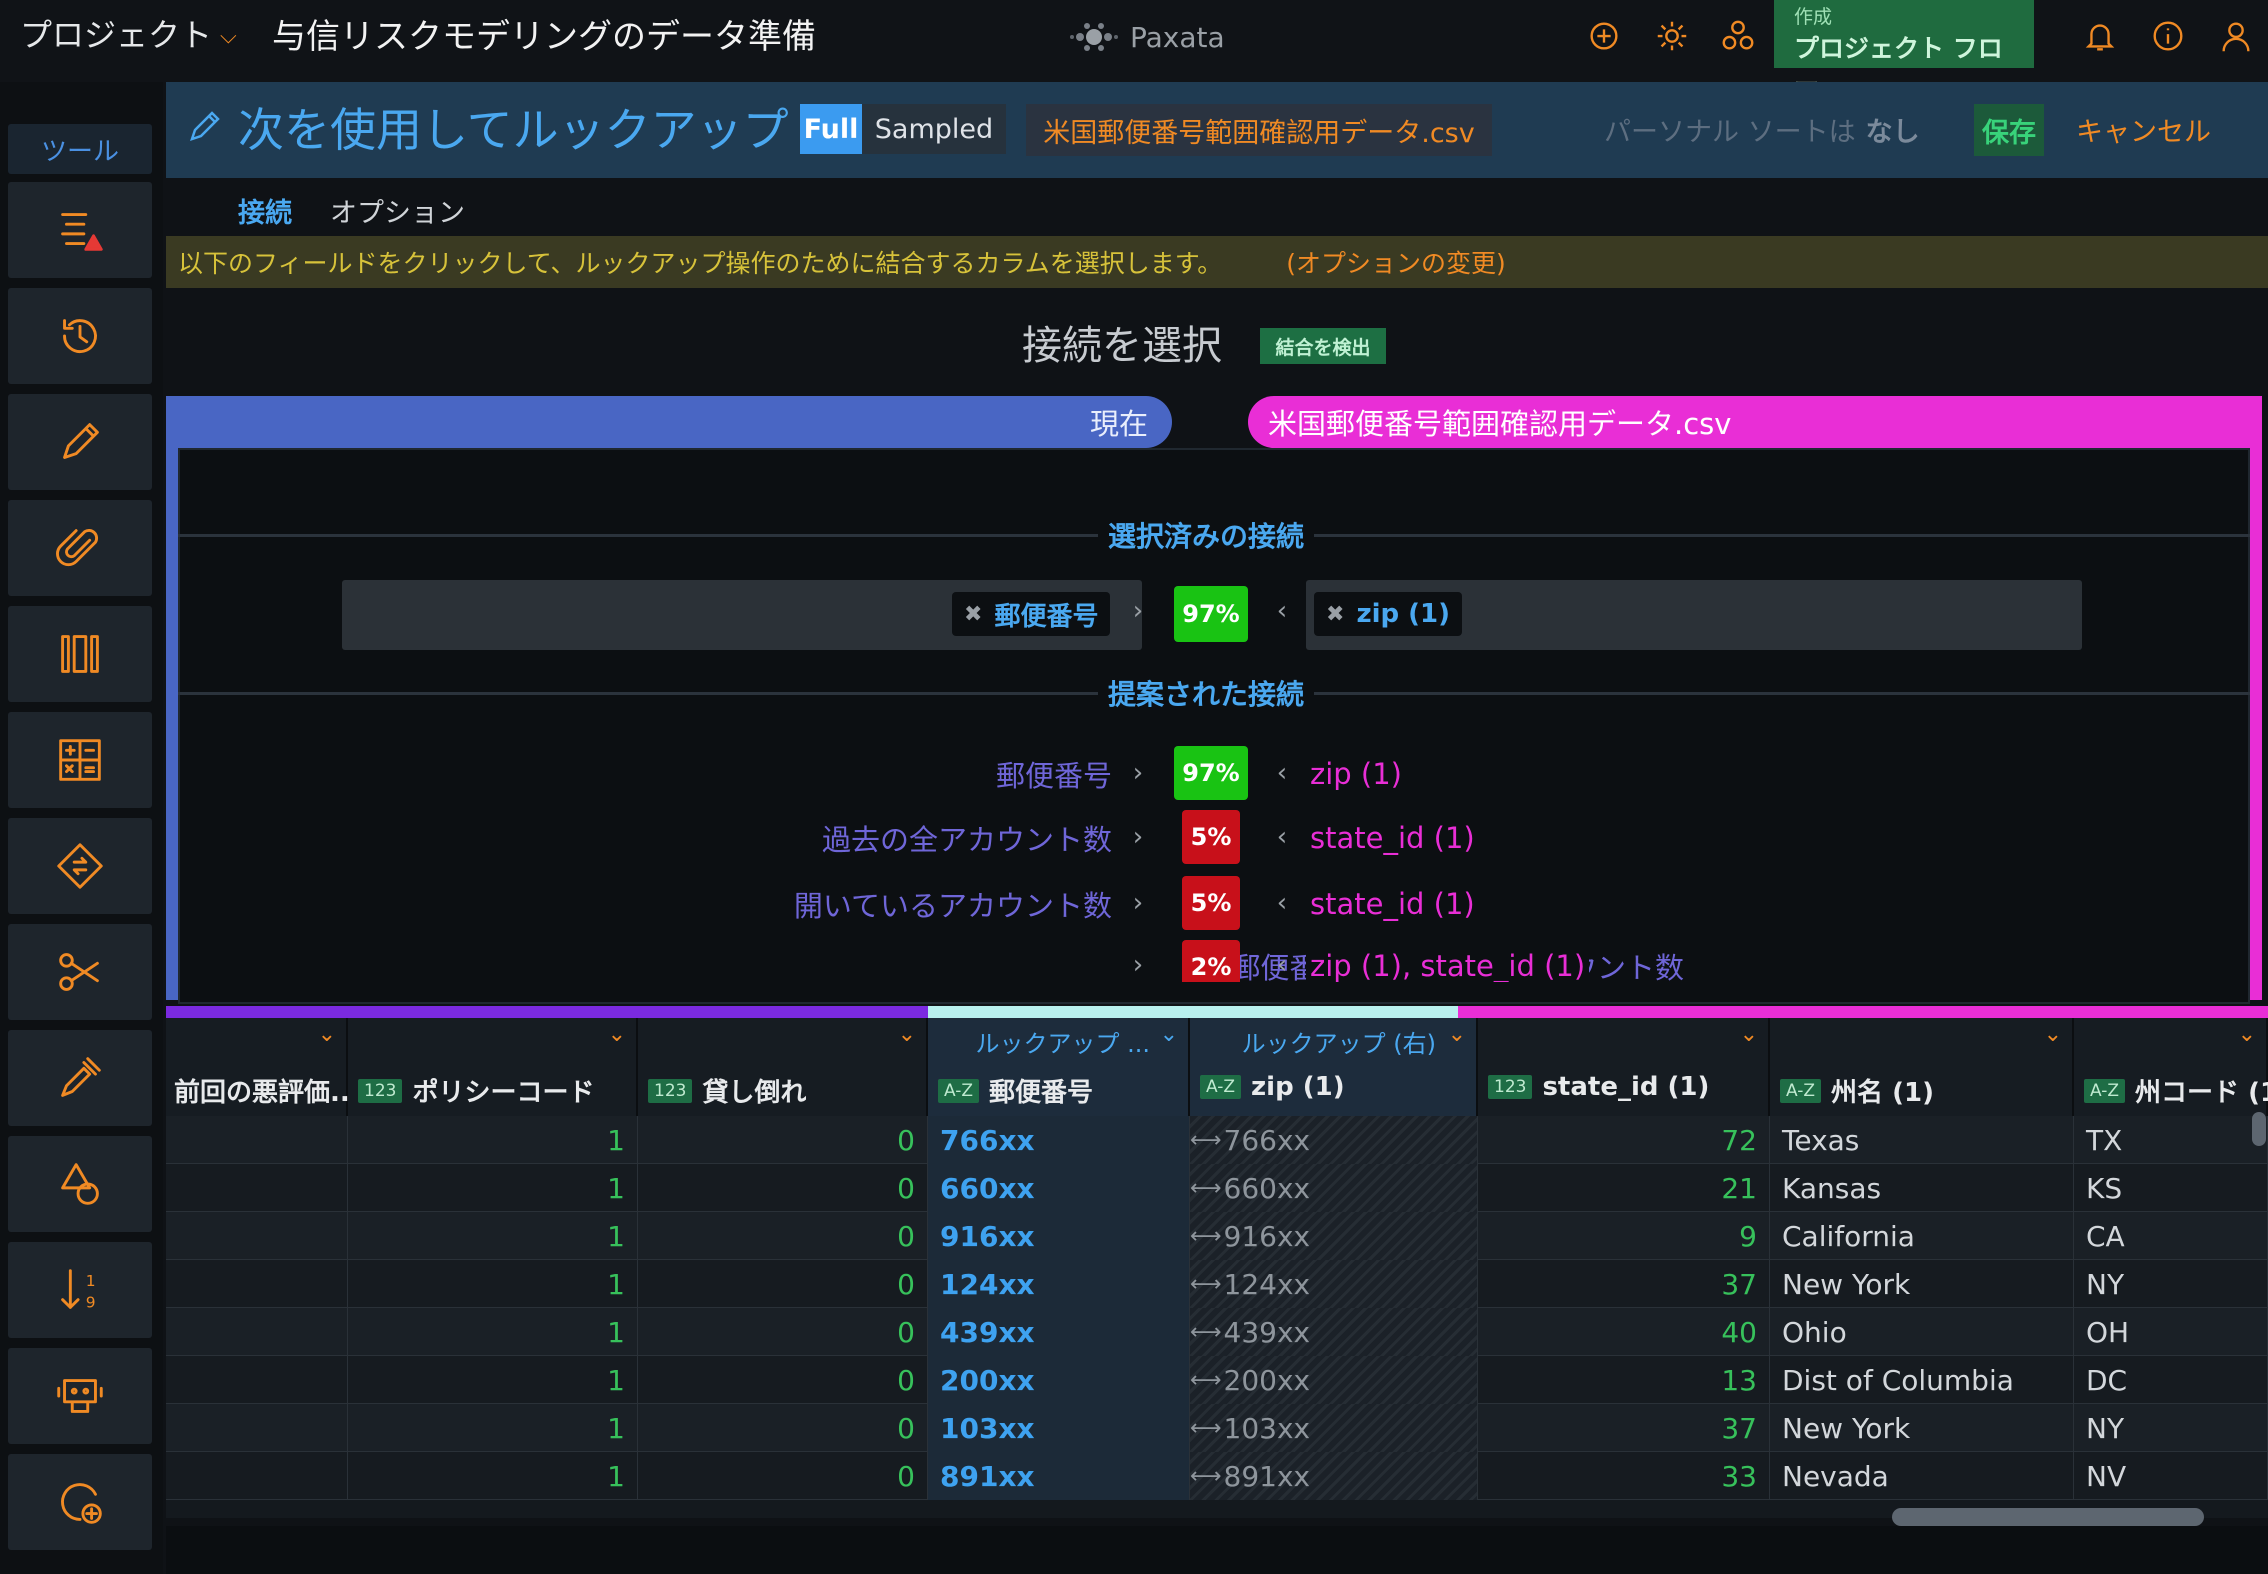  I want to click on table-cell: CA, so click(2171, 1236).